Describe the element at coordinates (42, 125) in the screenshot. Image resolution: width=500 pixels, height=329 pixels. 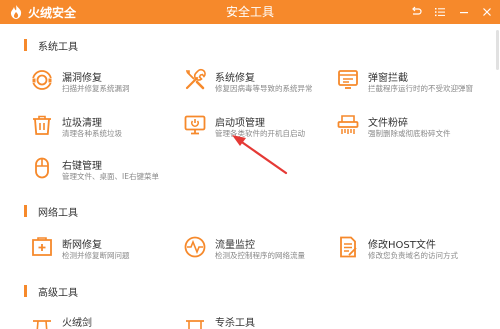
I see `trash-clean-icon` at that location.